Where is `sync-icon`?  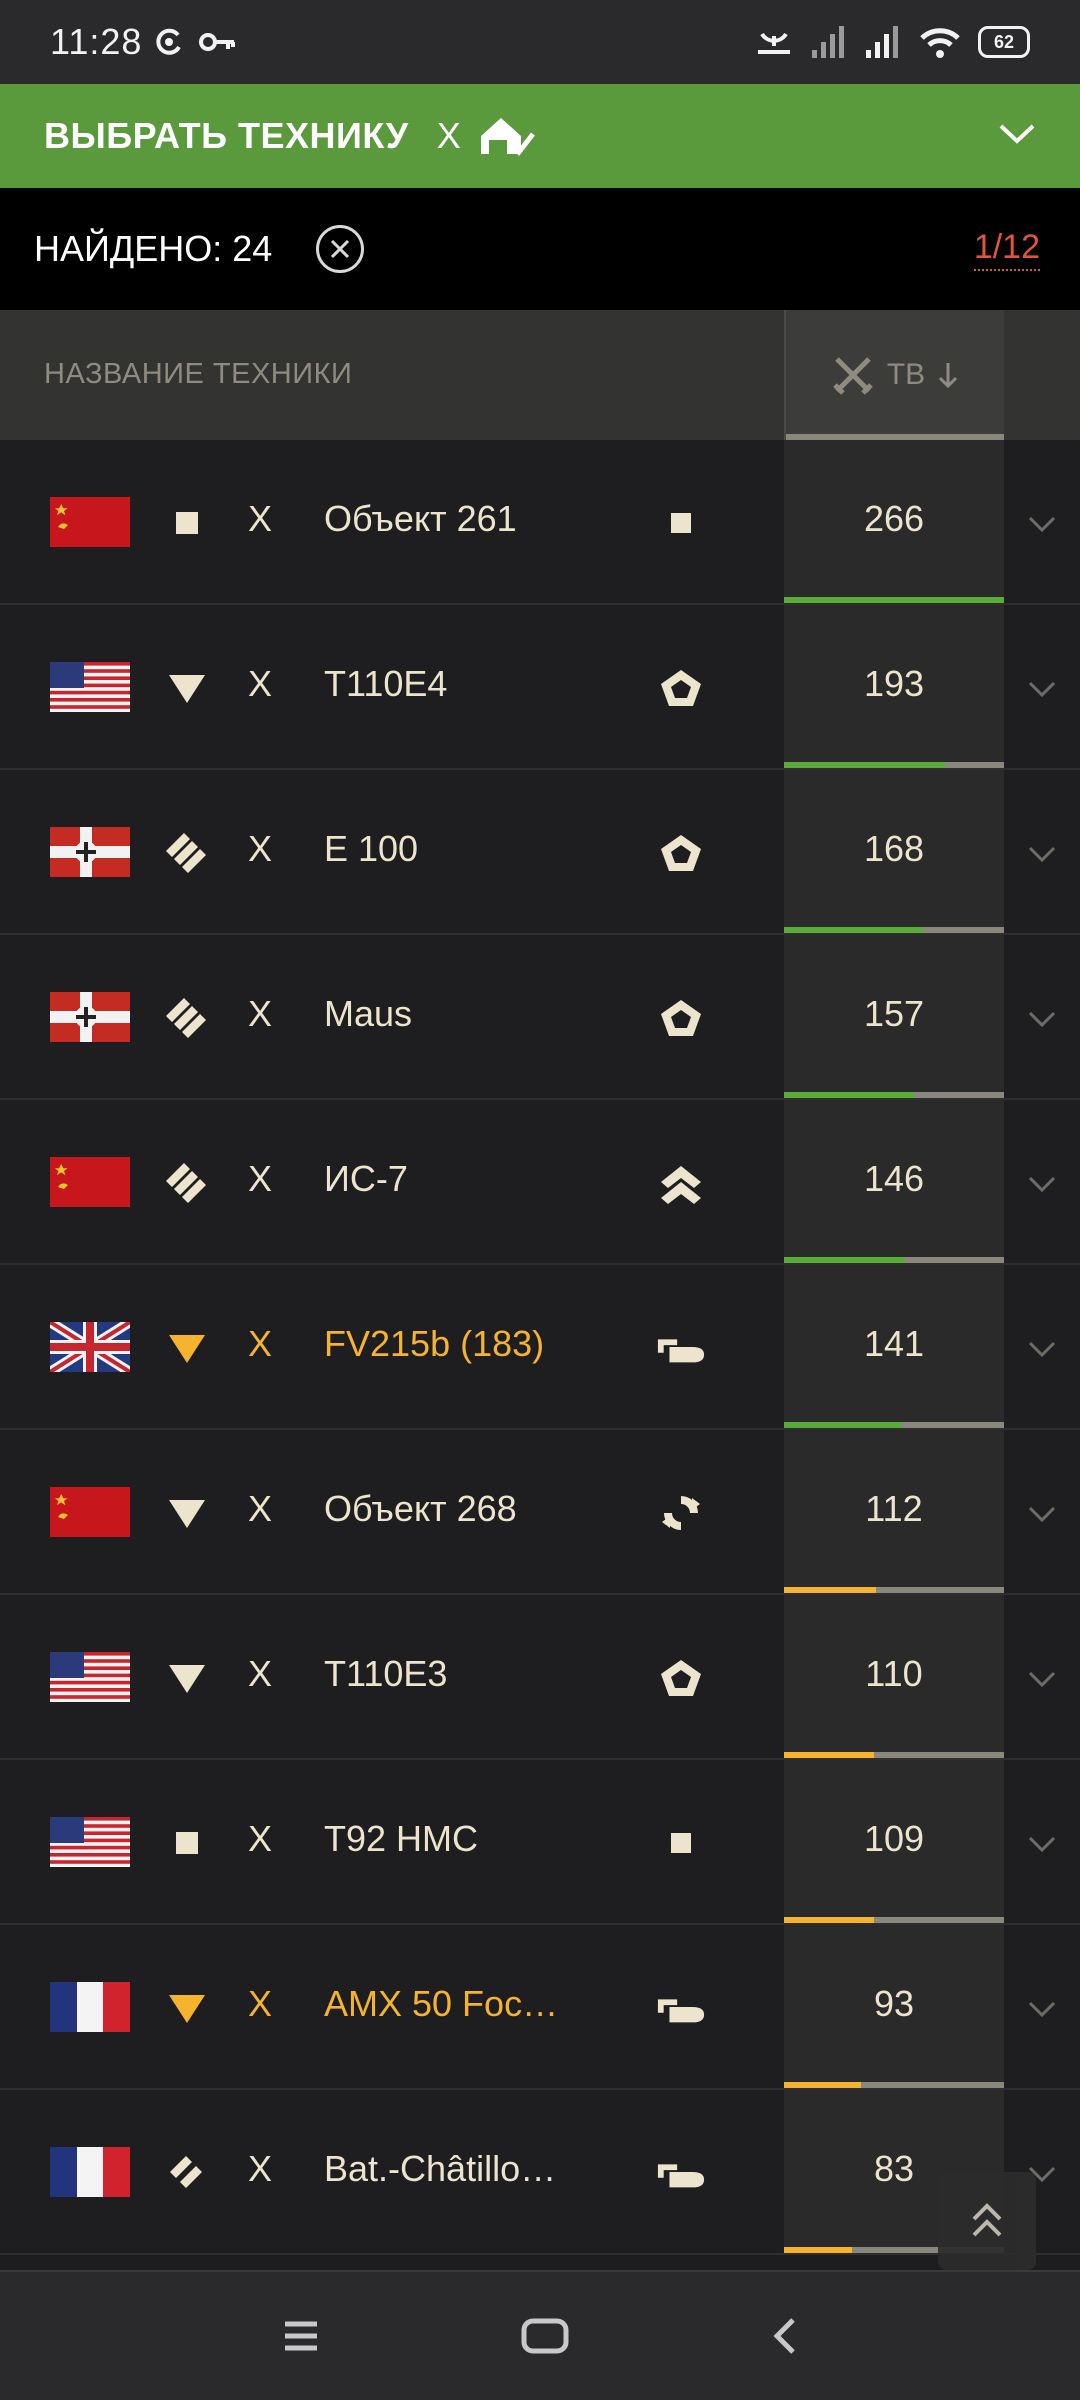
sync-icon is located at coordinates (169, 41).